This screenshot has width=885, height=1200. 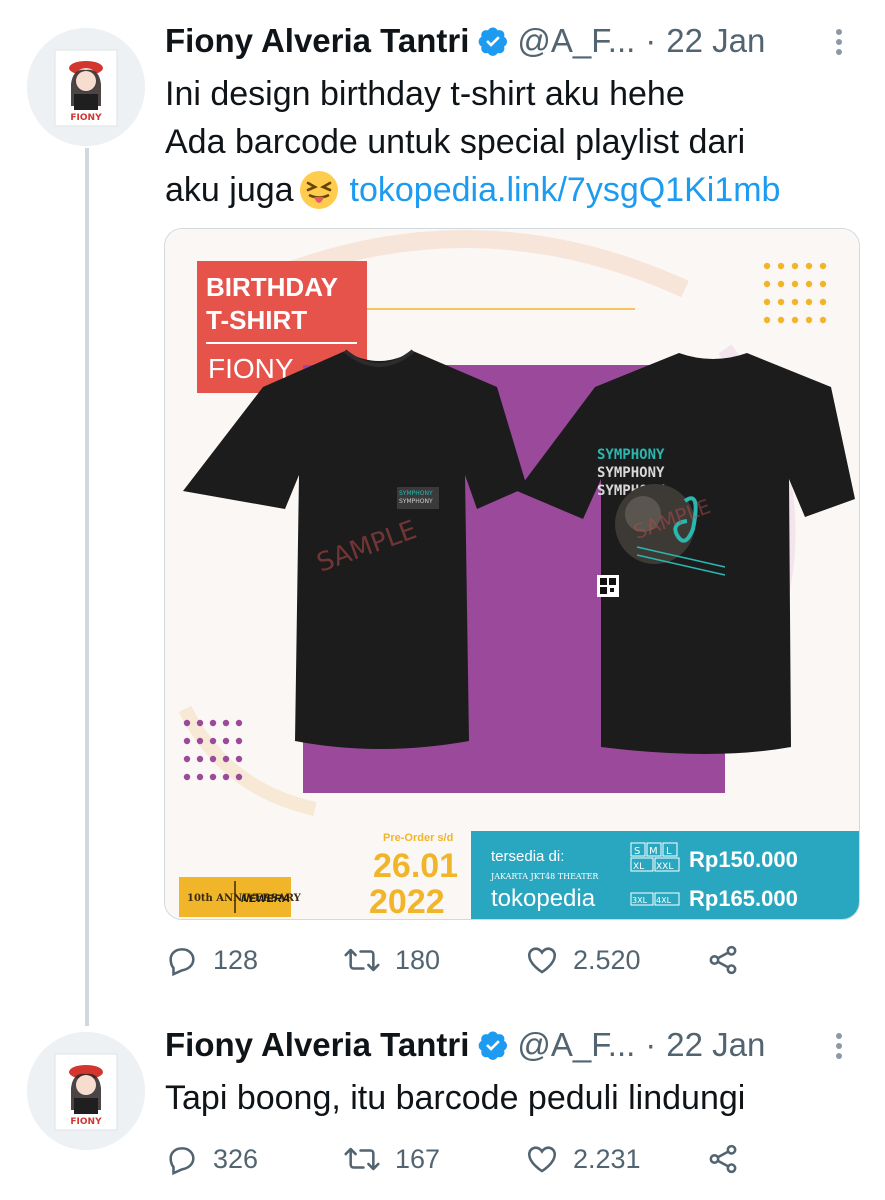 What do you see at coordinates (743, 898) in the screenshot?
I see `price-2: Rp165.000` at bounding box center [743, 898].